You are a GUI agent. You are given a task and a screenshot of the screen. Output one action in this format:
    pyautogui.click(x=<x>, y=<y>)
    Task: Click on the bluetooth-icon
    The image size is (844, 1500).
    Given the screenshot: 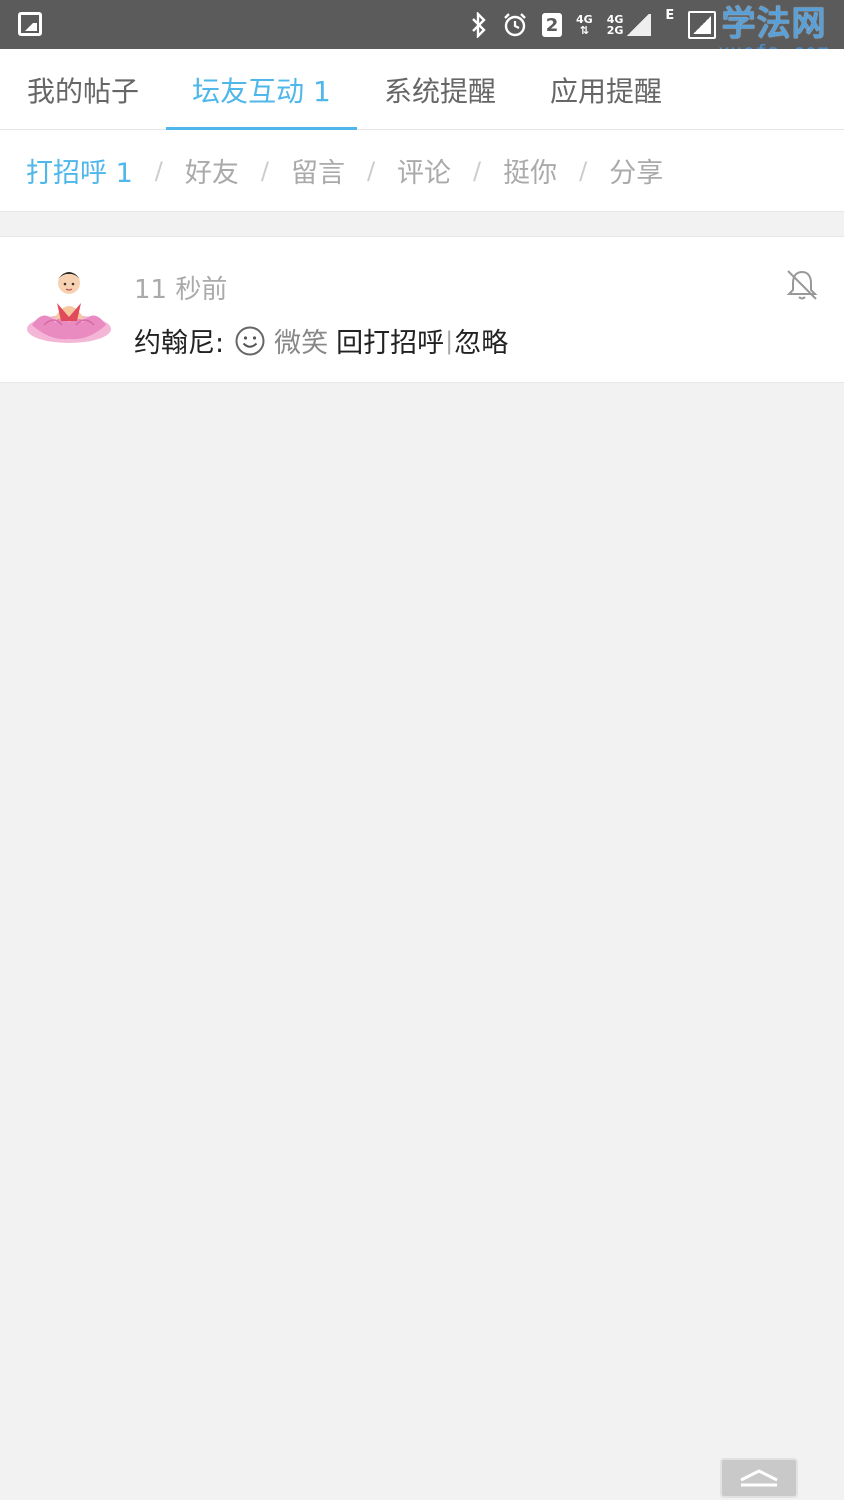 What is the action you would take?
    pyautogui.click(x=479, y=25)
    